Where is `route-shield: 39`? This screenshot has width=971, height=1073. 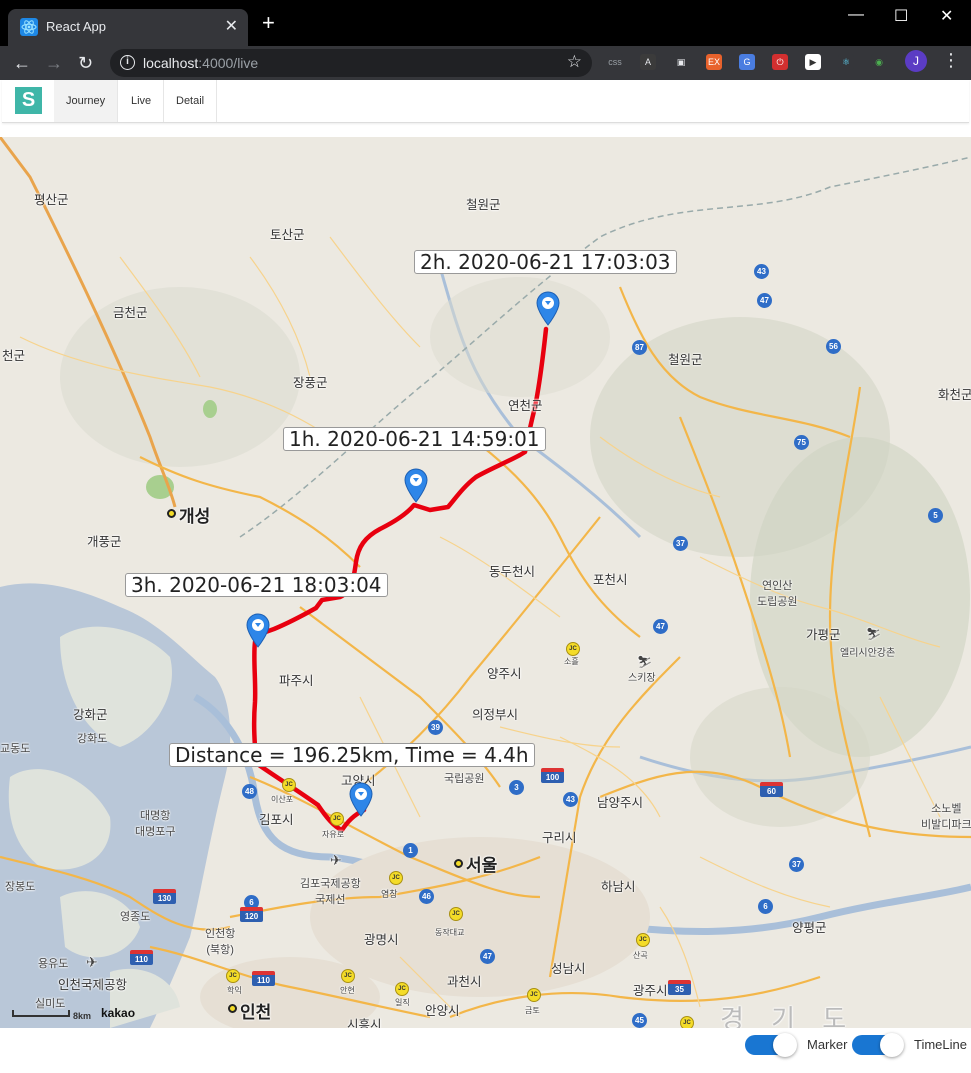
route-shield: 39 is located at coordinates (435, 727).